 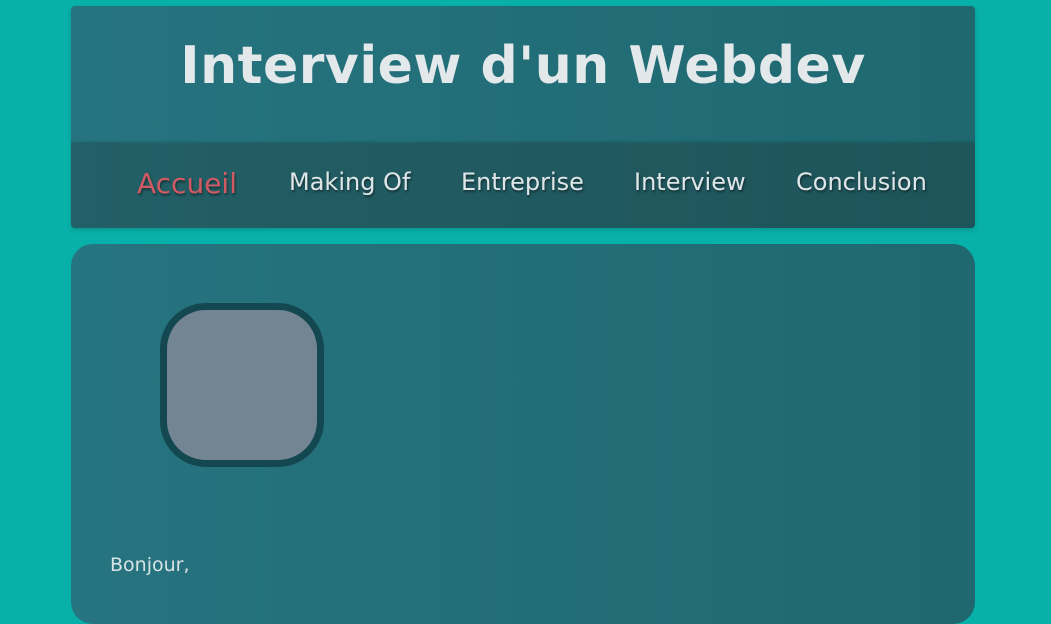 I want to click on profile-image, so click(x=242, y=385).